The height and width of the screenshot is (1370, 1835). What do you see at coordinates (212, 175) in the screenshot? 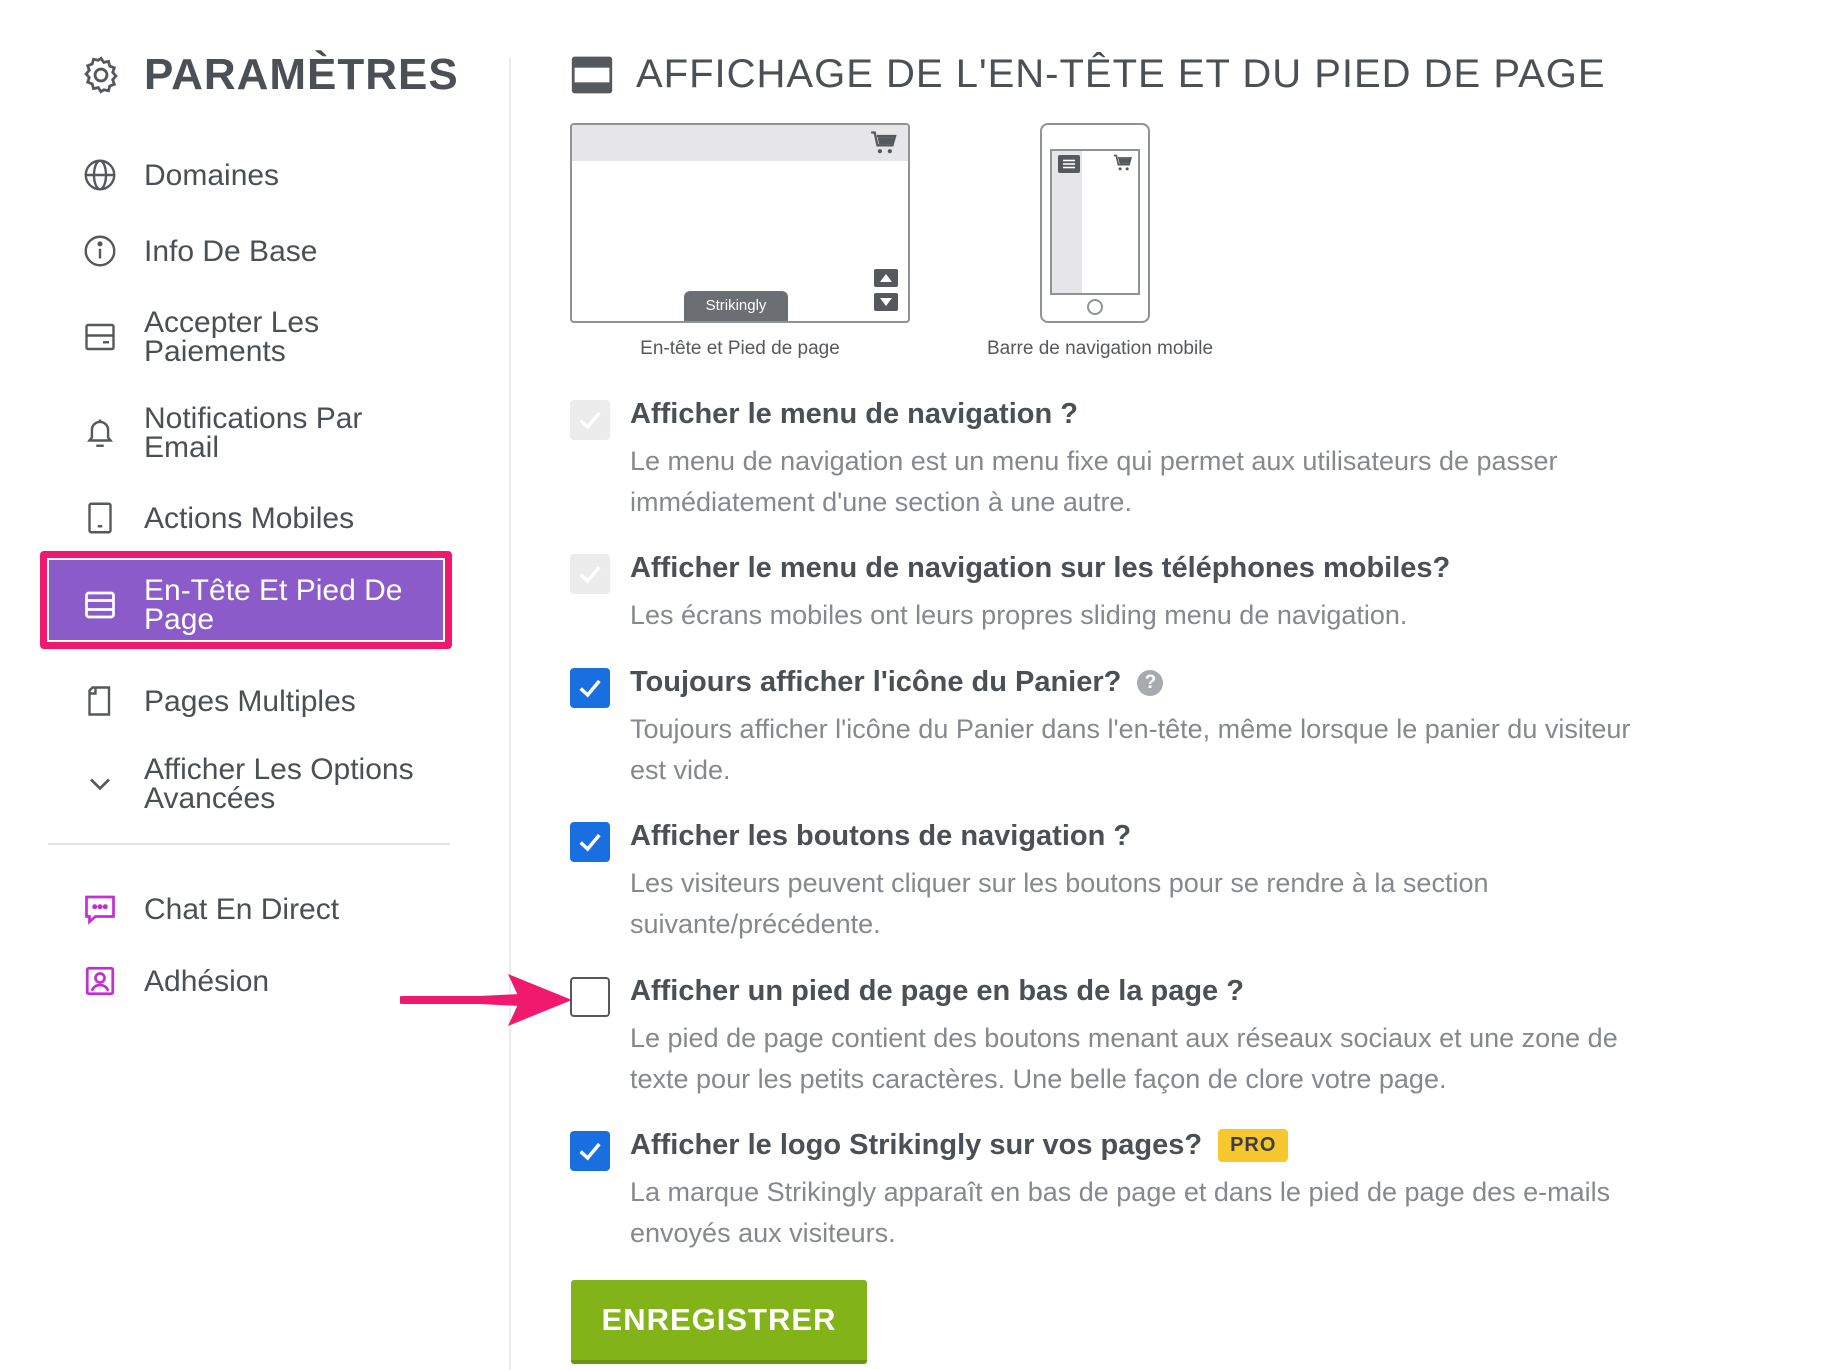
I see `sidebar-item-label: Domaines` at bounding box center [212, 175].